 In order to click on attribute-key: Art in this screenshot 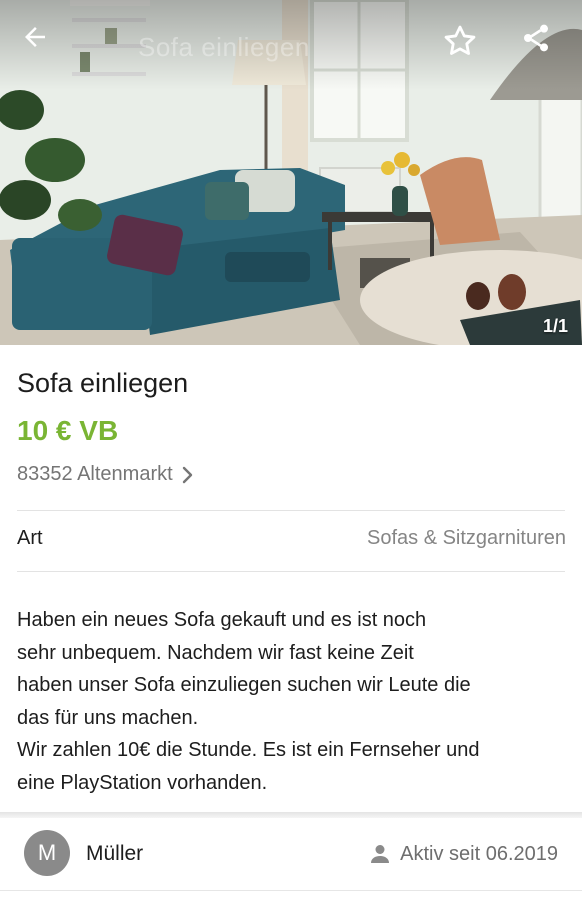, I will do `click(30, 538)`.